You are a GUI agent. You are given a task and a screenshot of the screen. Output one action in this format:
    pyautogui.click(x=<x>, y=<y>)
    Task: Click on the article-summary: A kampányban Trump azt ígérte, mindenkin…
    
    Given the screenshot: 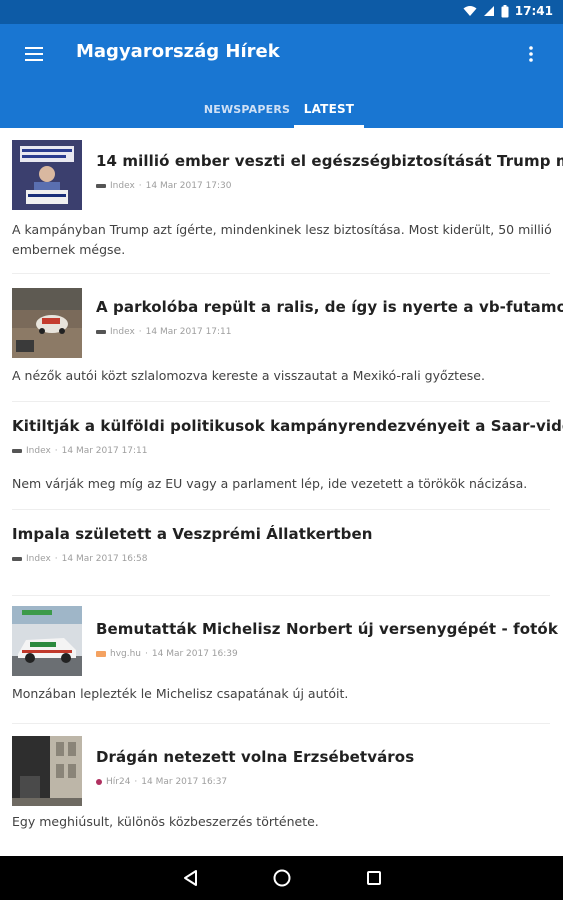 What is the action you would take?
    pyautogui.click(x=282, y=239)
    